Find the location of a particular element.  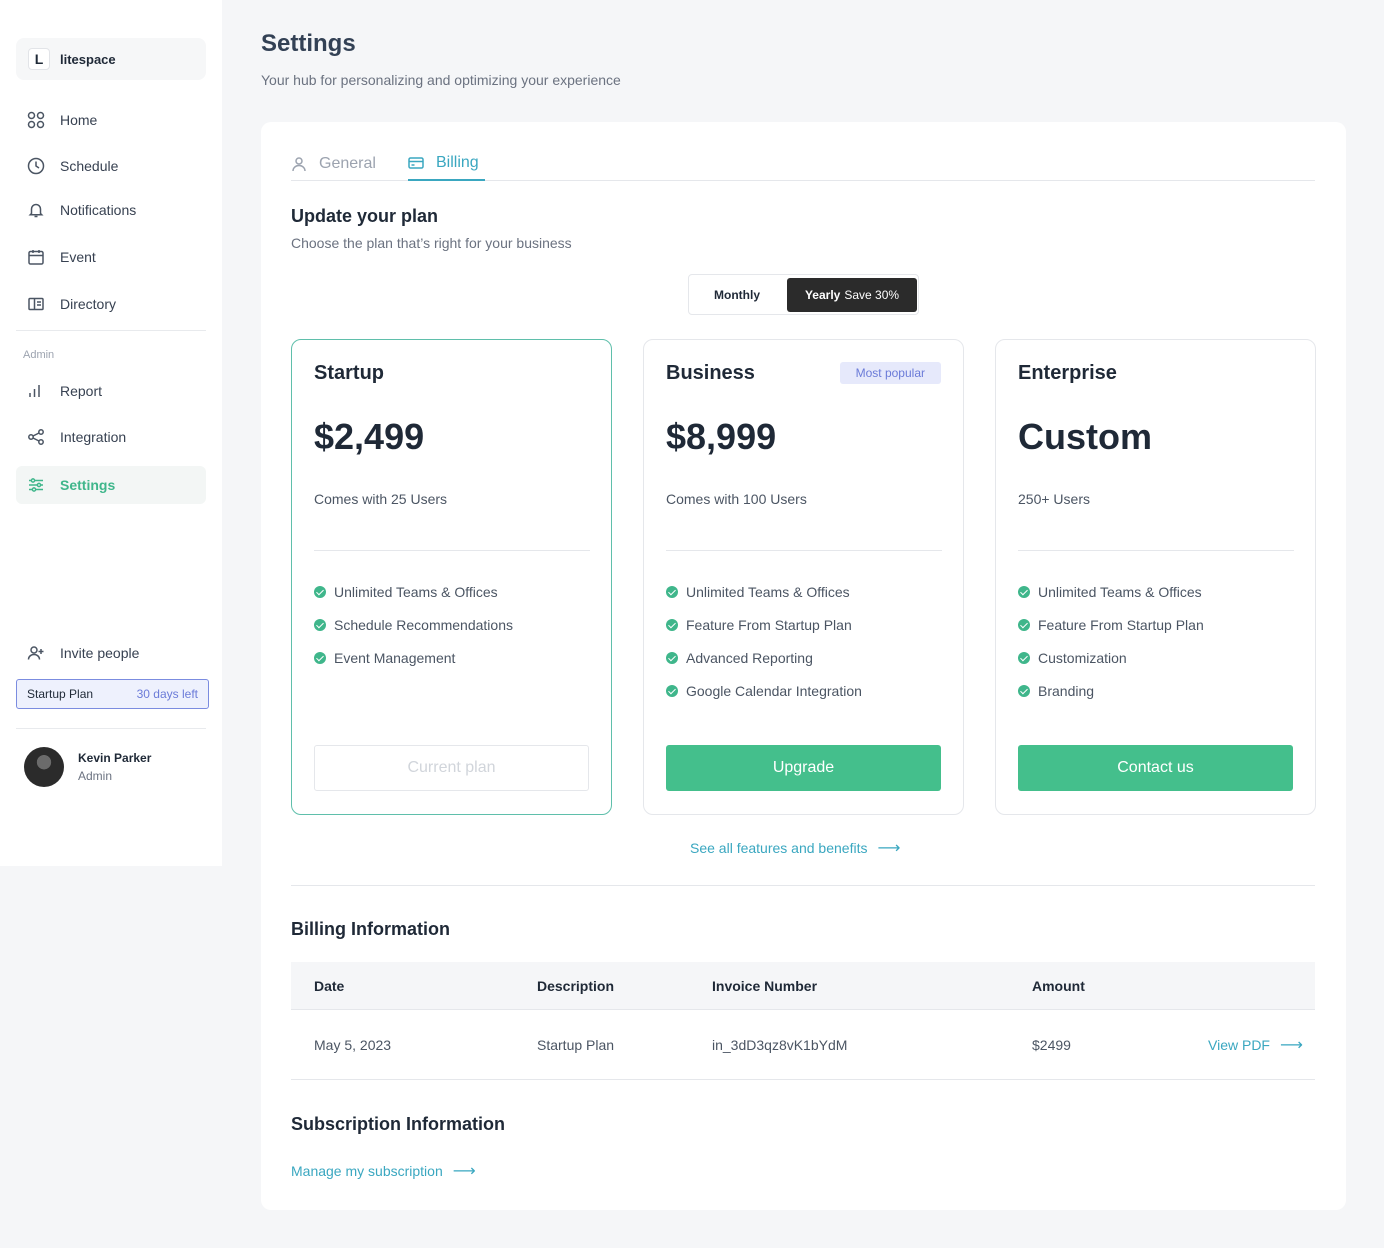

subscription-info-title: Subscription Information is located at coordinates (398, 1124).